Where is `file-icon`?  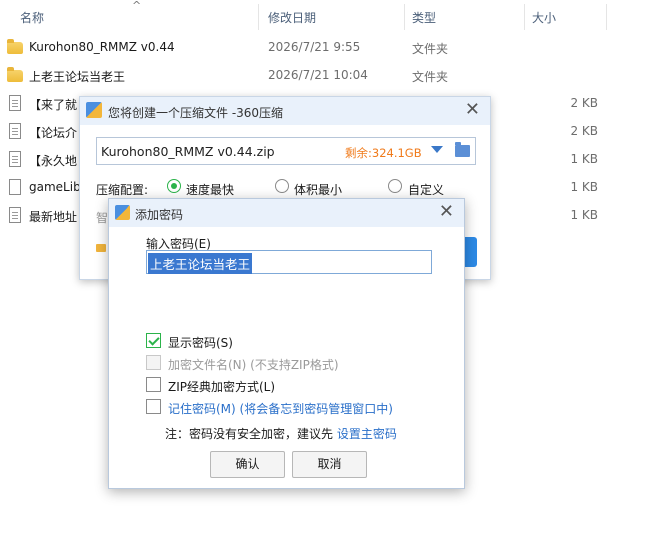
file-icon is located at coordinates (15, 187).